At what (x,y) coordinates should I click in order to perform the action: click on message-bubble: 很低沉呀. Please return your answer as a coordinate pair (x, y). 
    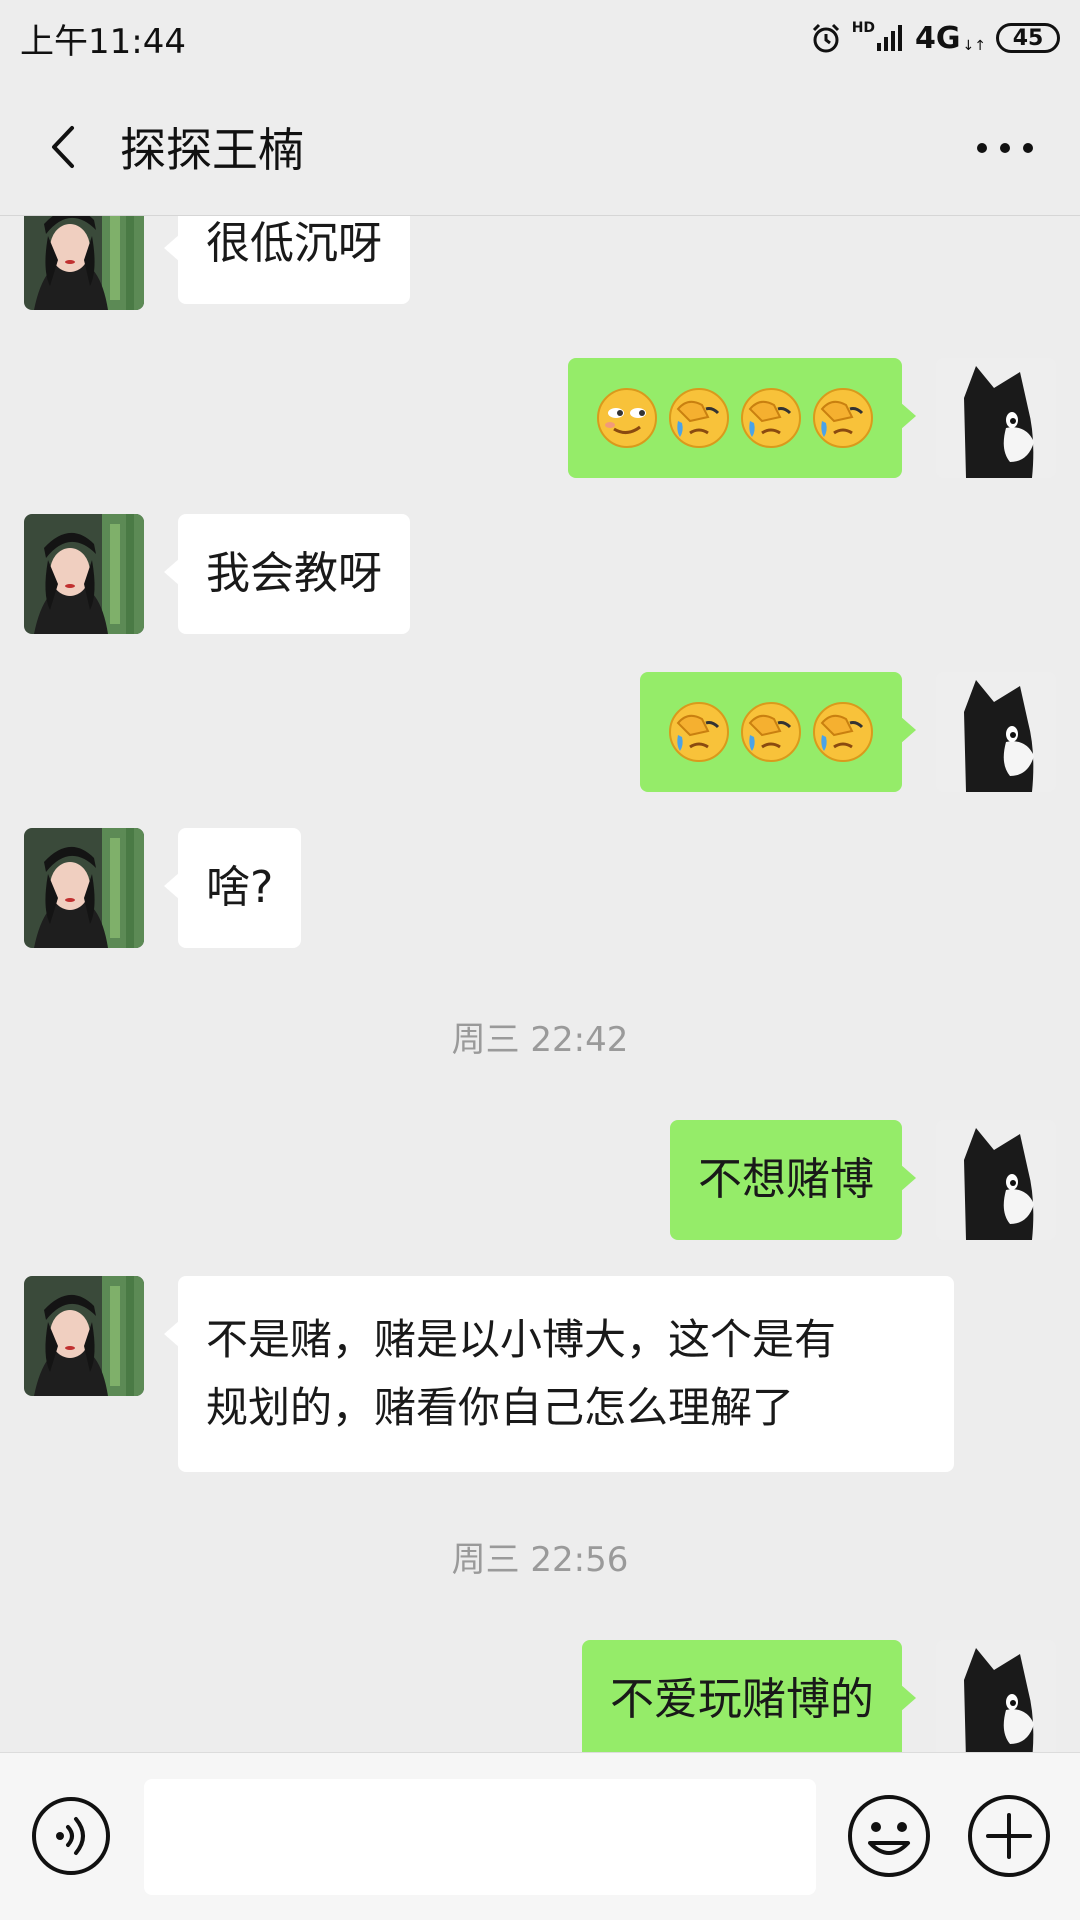
    Looking at the image, I should click on (287, 260).